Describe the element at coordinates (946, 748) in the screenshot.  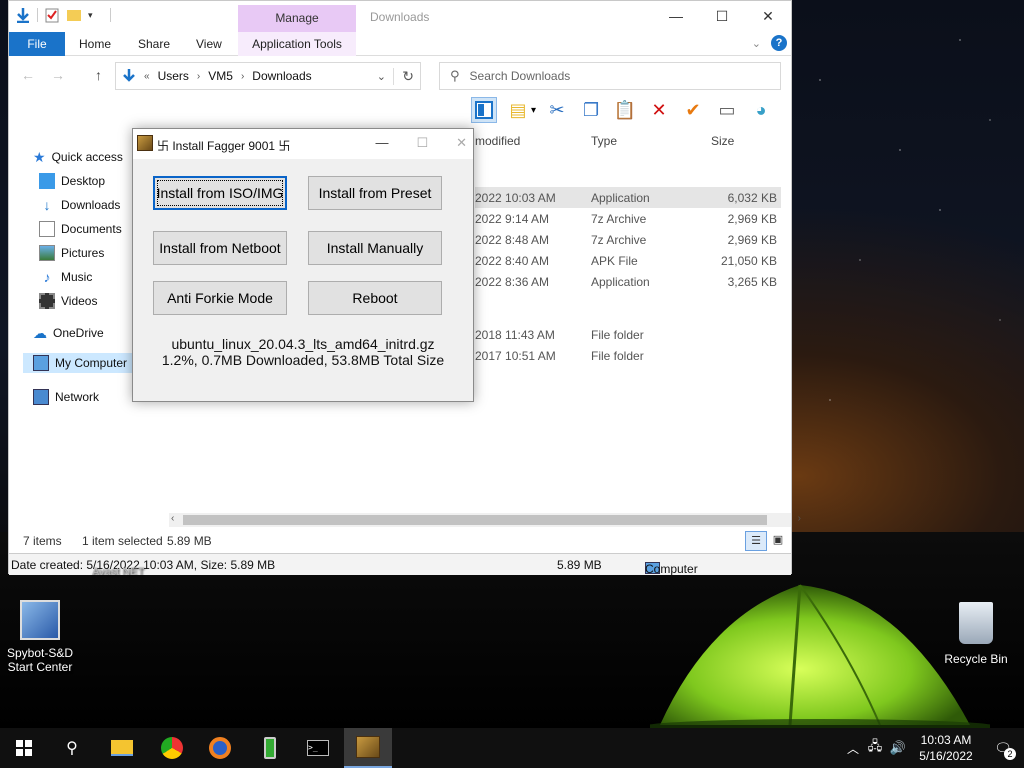
I see `clock: 10:03 AM 5/16/2022` at that location.